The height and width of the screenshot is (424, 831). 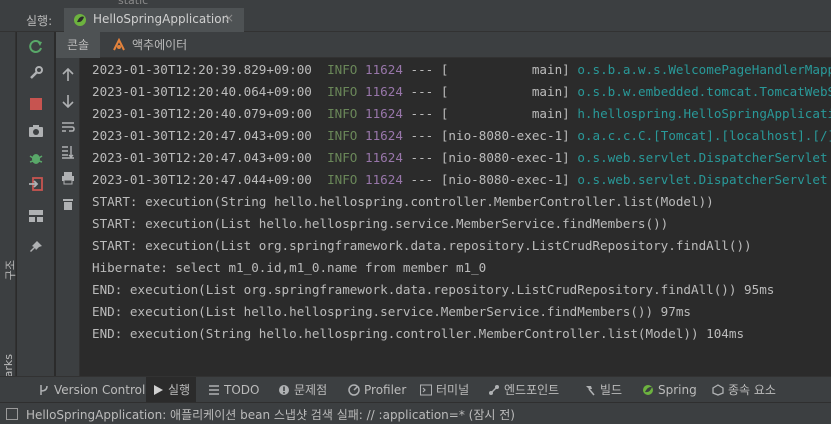 I want to click on log-logger: o.s.b.w.embedded.tomcat.TomcatWebServer, so click(x=704, y=91).